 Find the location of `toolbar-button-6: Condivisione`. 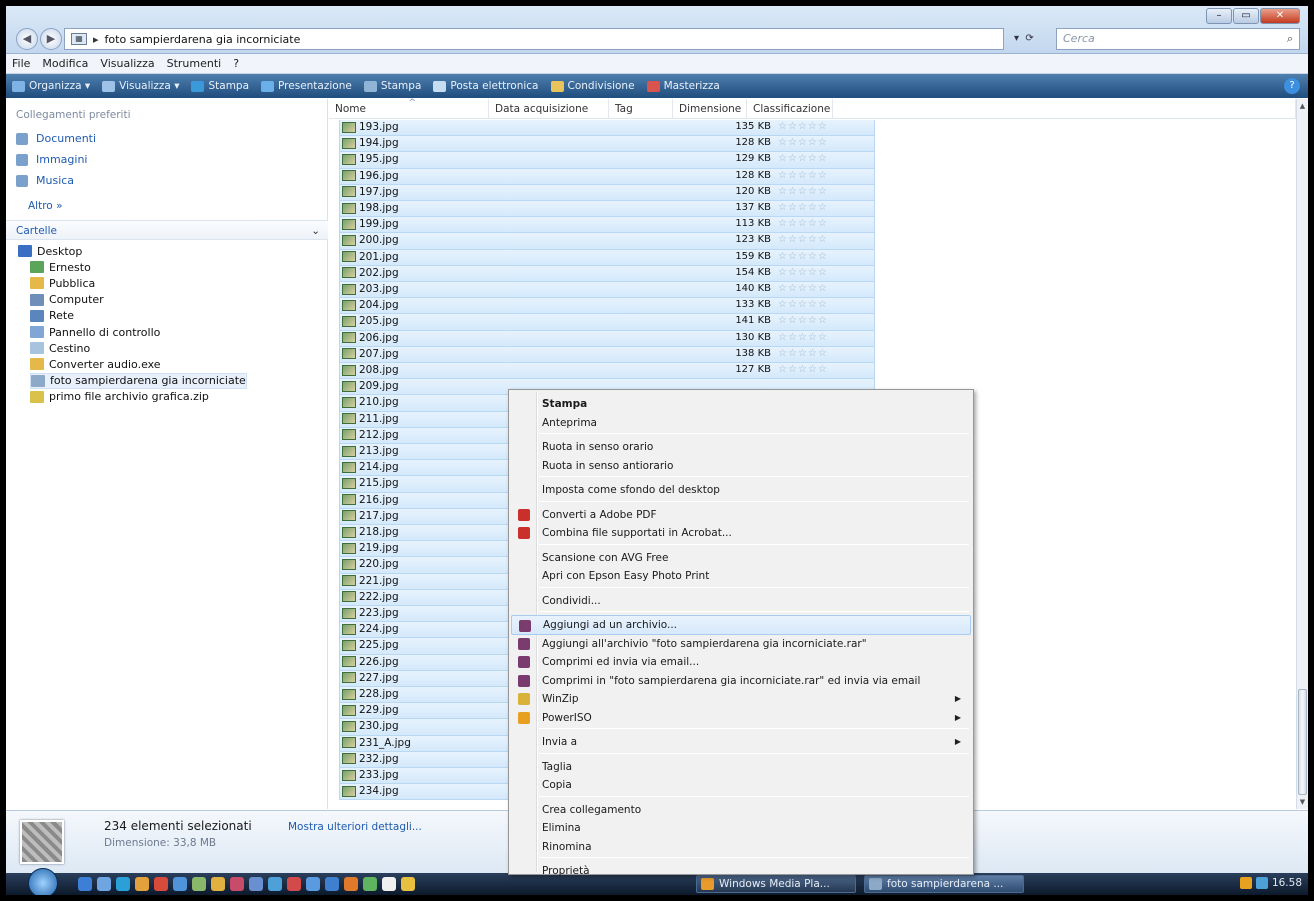

toolbar-button-6: Condivisione is located at coordinates (592, 86).